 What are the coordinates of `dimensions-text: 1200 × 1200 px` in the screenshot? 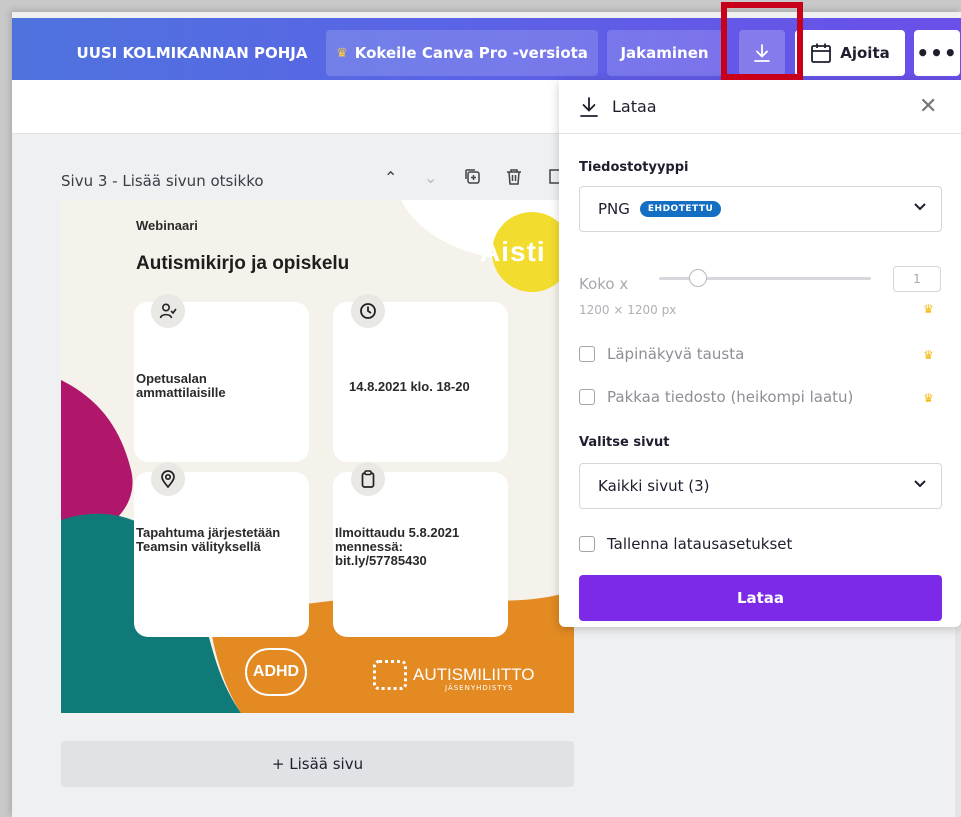 It's located at (628, 310).